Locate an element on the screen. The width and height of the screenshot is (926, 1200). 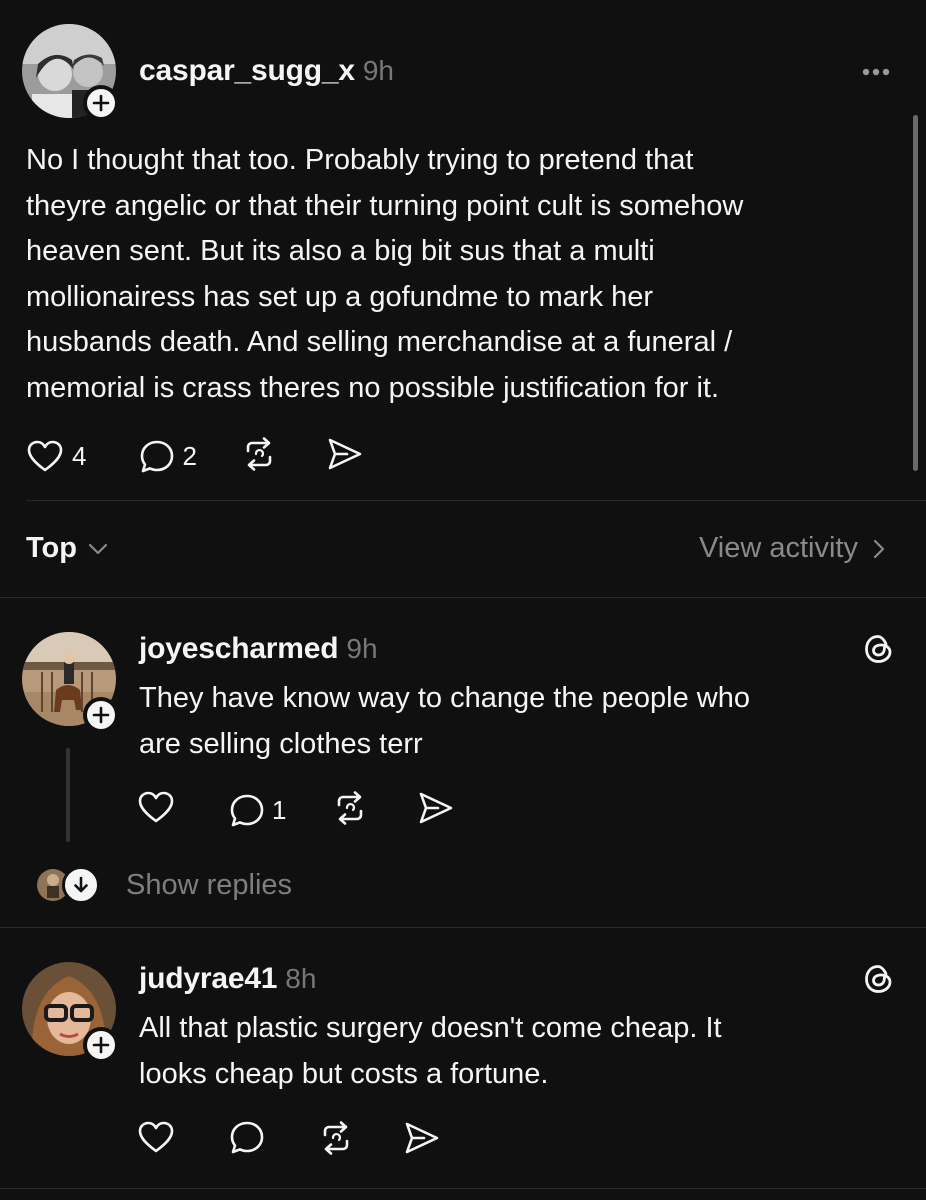
comment-button: 2 is located at coordinates (167, 457).